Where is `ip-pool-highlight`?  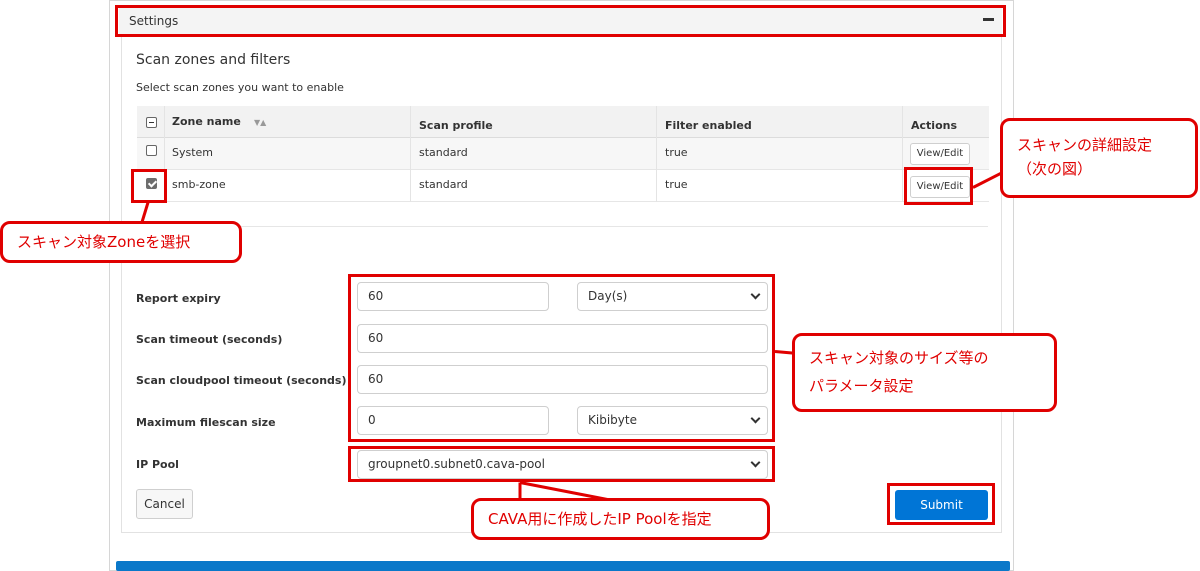
ip-pool-highlight is located at coordinates (561, 464).